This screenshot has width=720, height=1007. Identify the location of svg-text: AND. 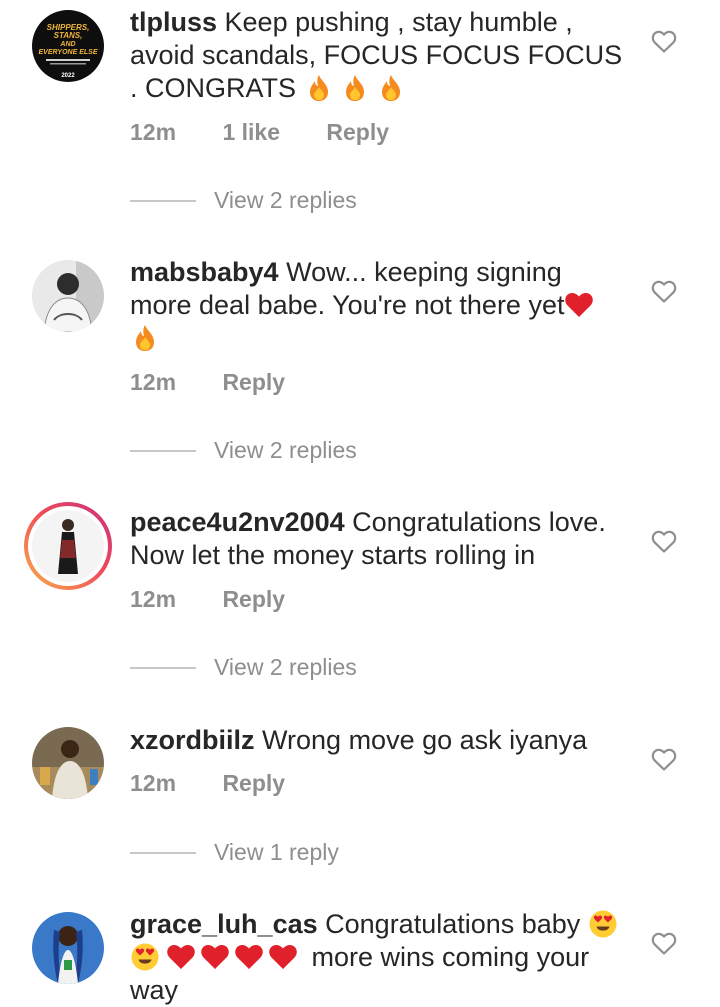
(67, 44).